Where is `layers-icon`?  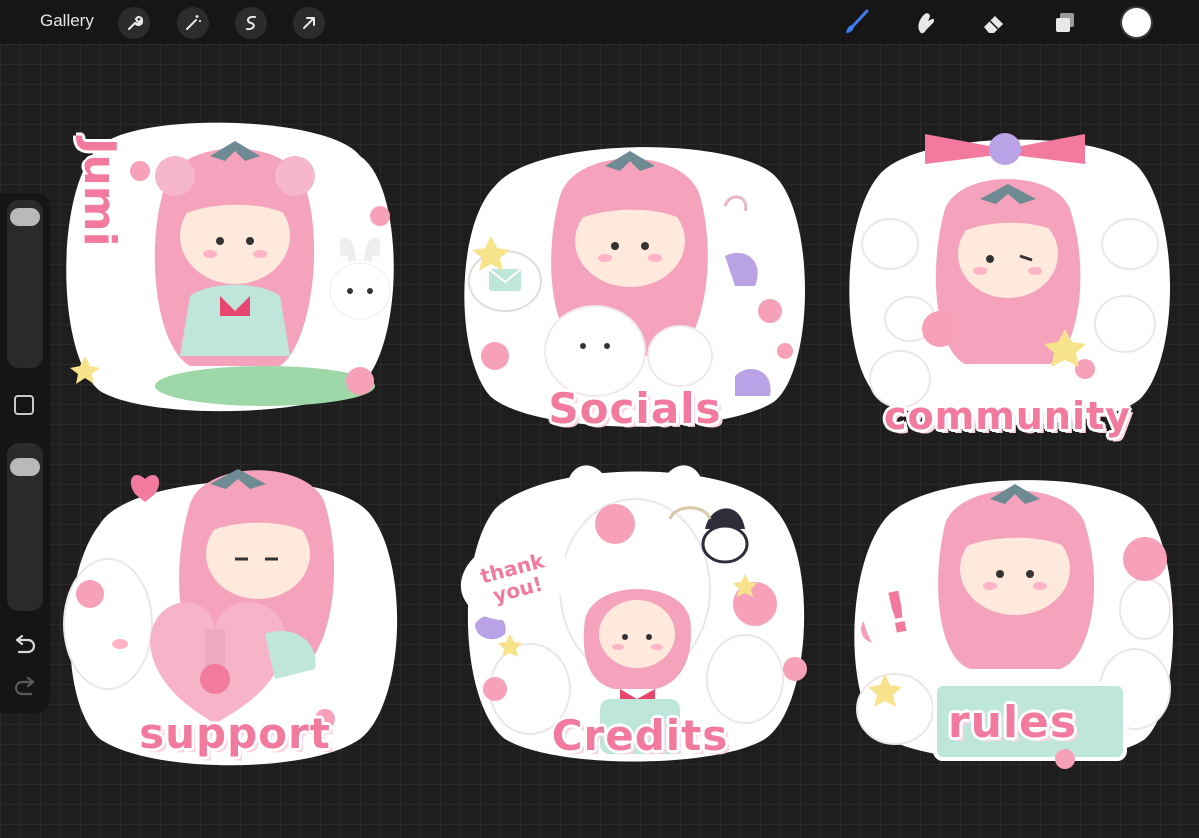 layers-icon is located at coordinates (1065, 23).